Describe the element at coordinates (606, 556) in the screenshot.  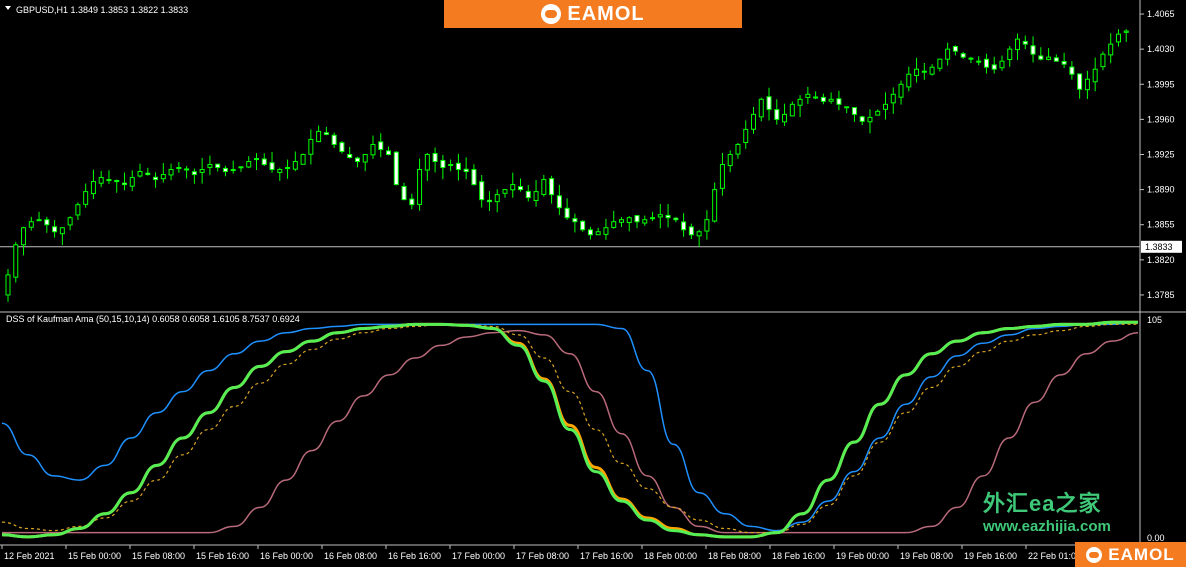
I see `time-axis-label: 17 Feb 16:00` at that location.